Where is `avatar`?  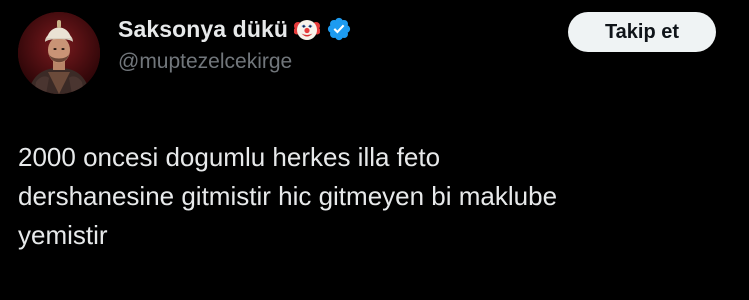 avatar is located at coordinates (59, 53).